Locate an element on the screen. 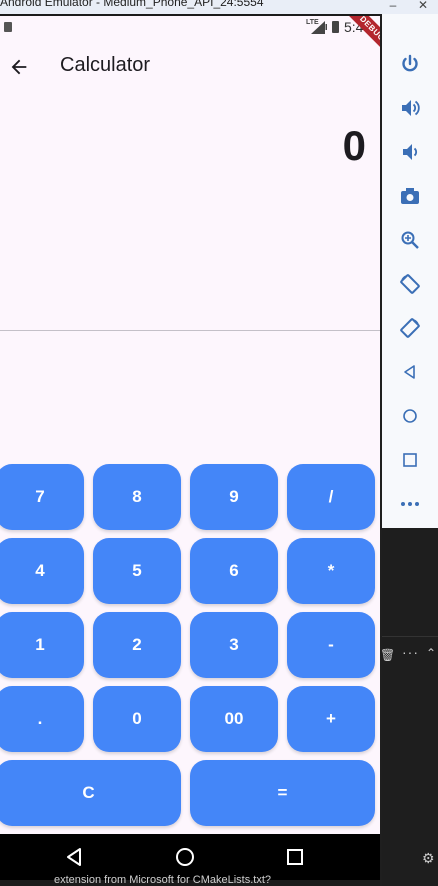 The height and width of the screenshot is (886, 438). zoom-in-icon is located at coordinates (410, 240).